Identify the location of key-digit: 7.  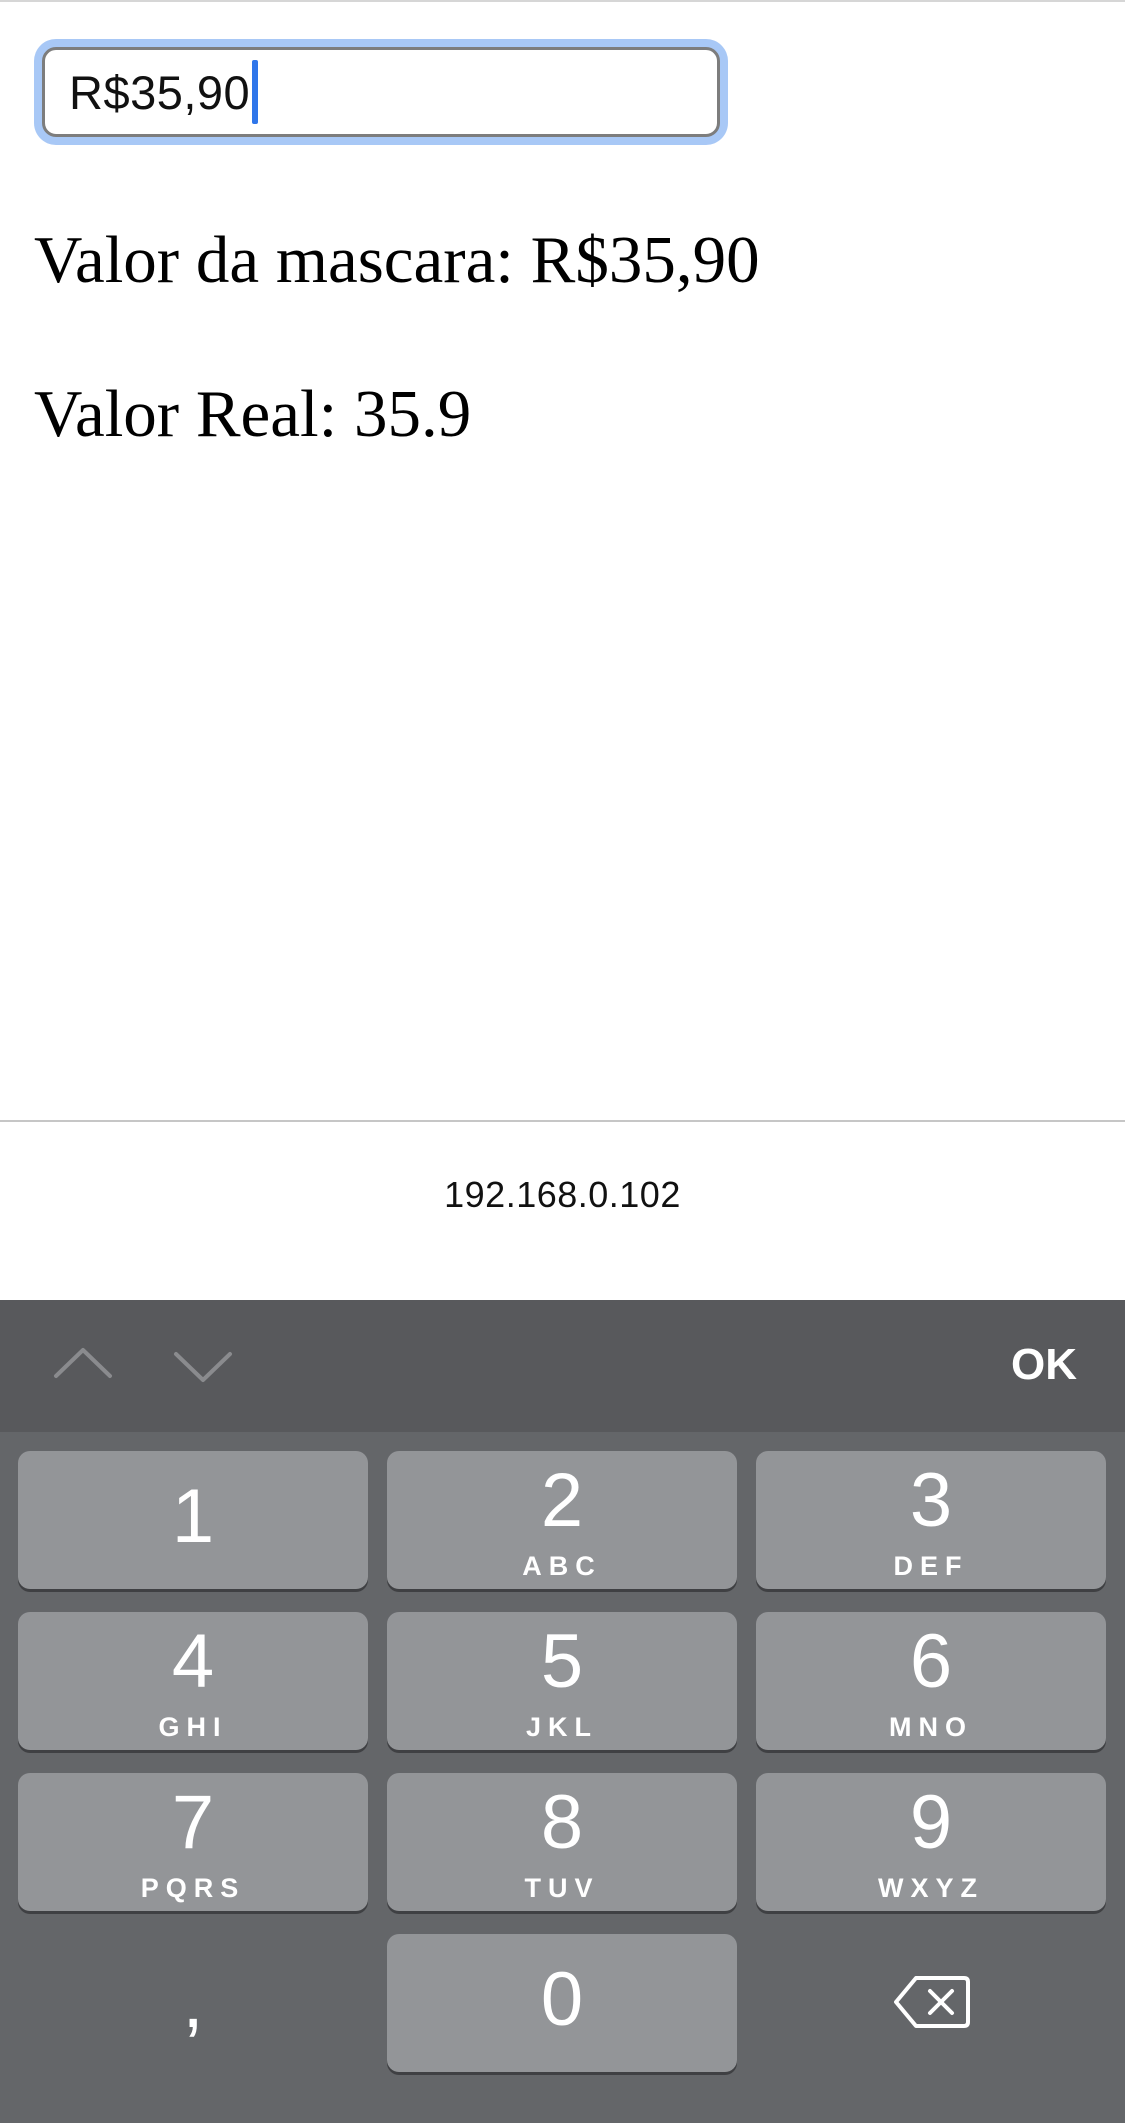
(193, 1822).